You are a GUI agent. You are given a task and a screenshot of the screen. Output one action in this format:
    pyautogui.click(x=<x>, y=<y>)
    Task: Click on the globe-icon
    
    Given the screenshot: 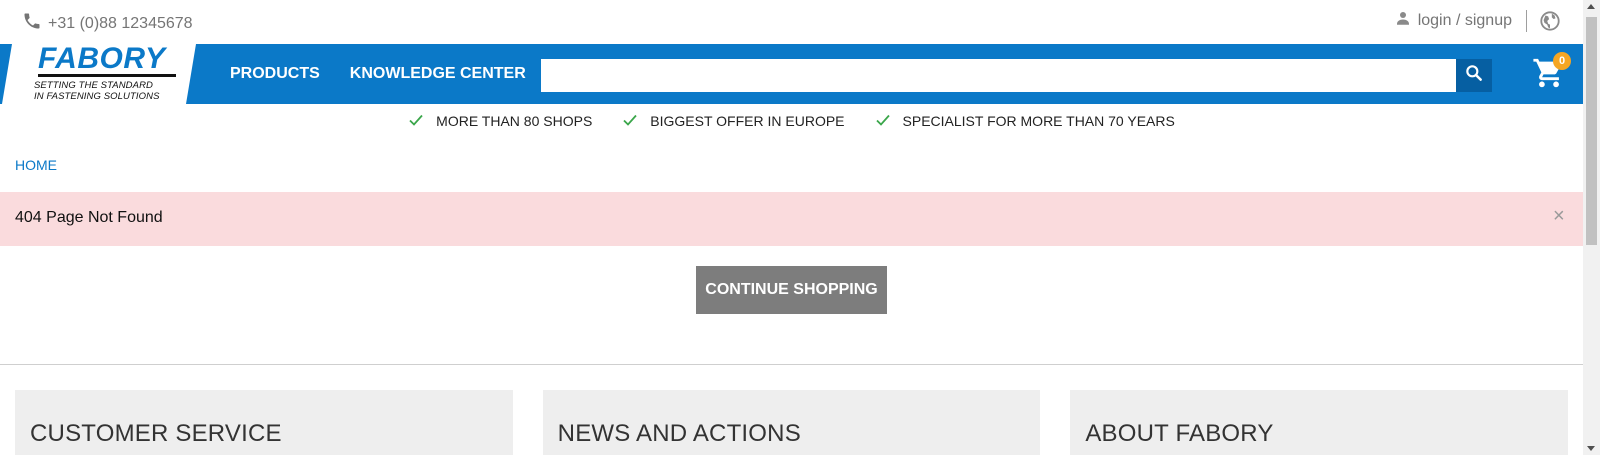 What is the action you would take?
    pyautogui.click(x=1550, y=21)
    